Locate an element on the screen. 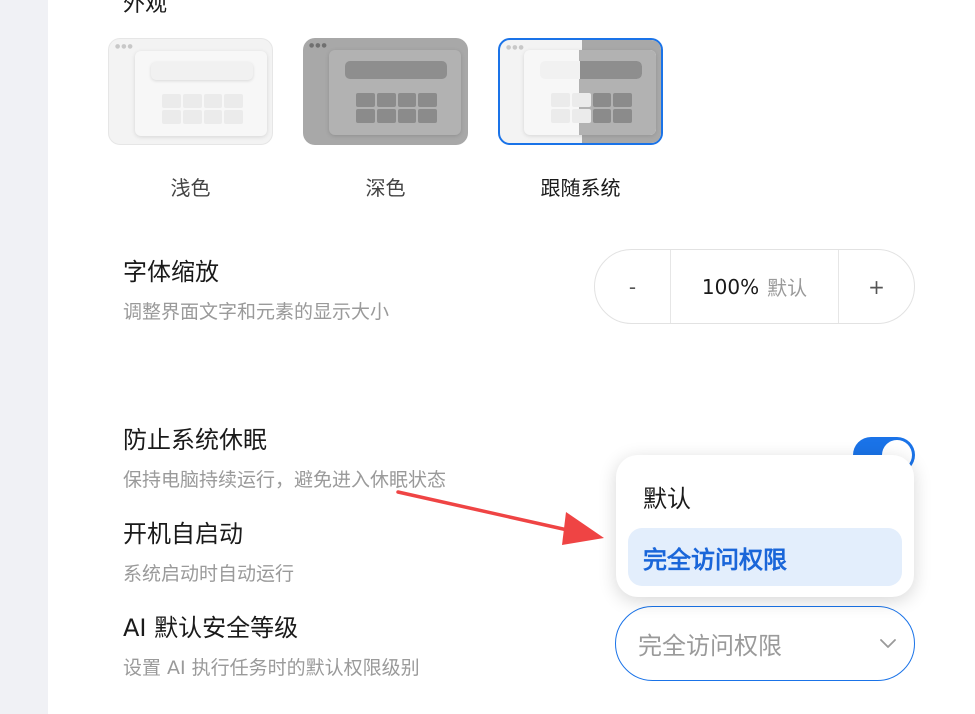 The width and height of the screenshot is (975, 714). ai-security-dropdown-menu: 默认 完全访问权限 is located at coordinates (765, 526).